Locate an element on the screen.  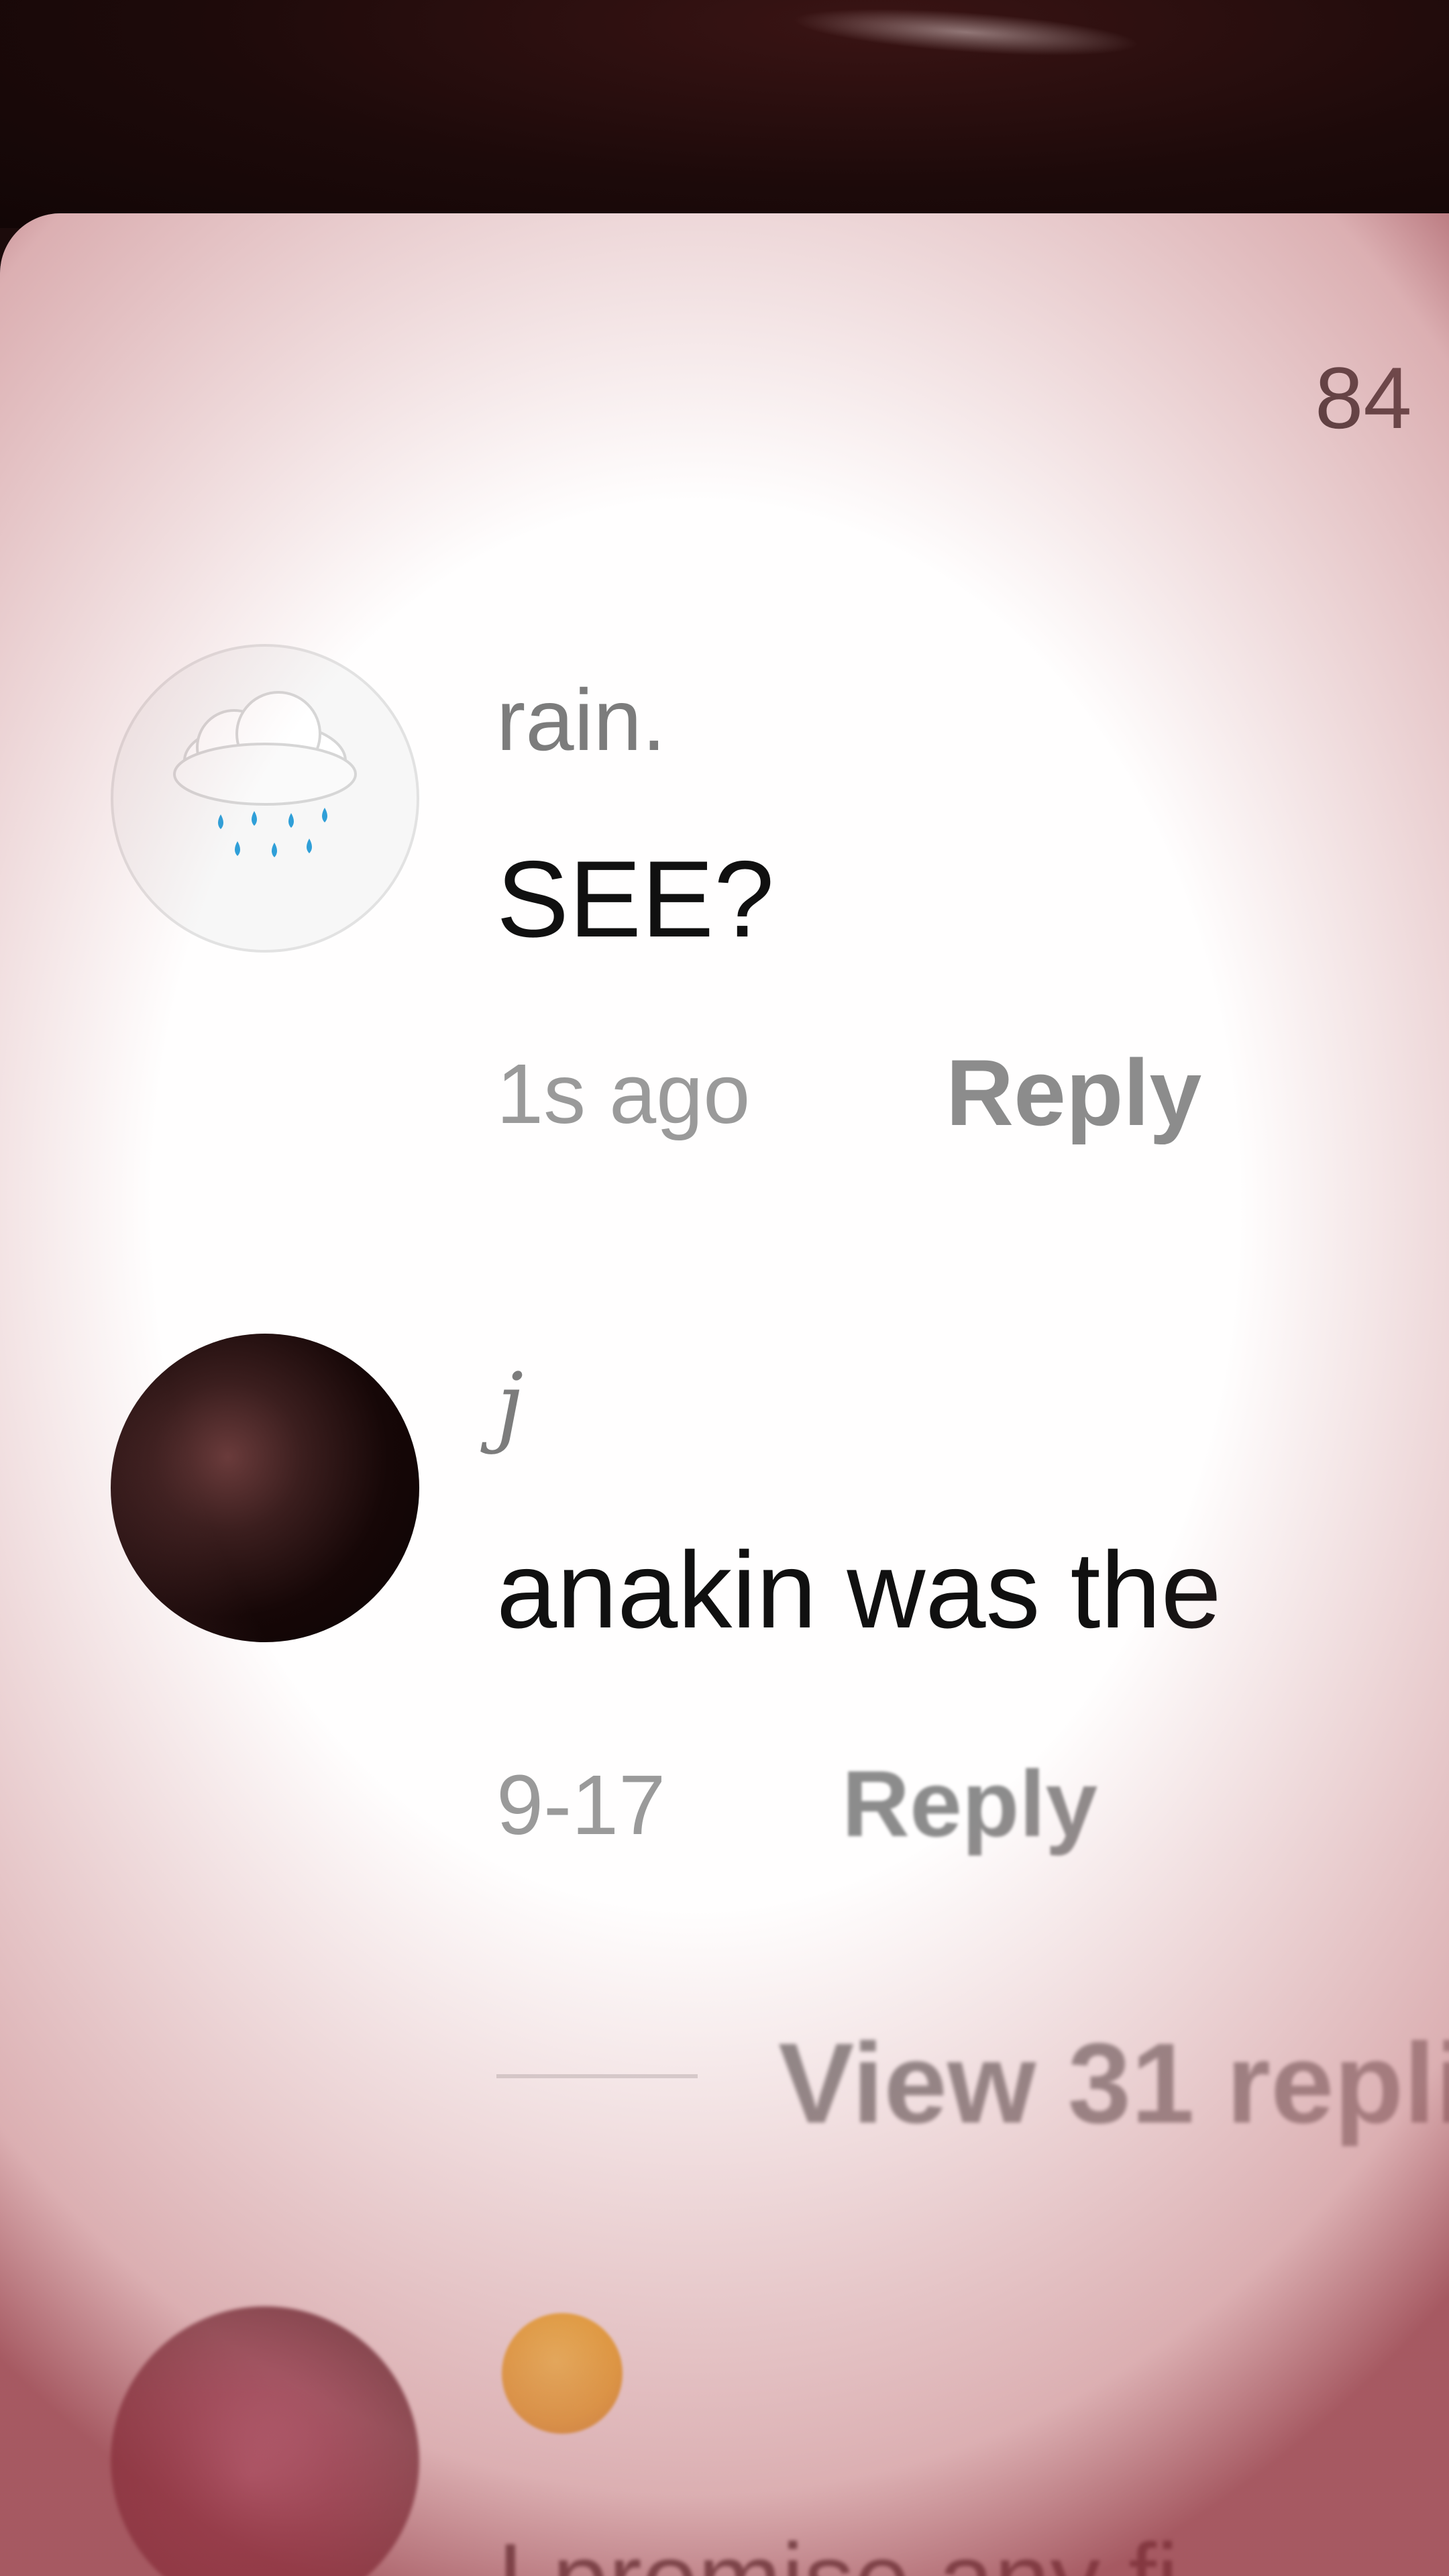
comment-timestamp: 1s ago is located at coordinates (623, 1093).